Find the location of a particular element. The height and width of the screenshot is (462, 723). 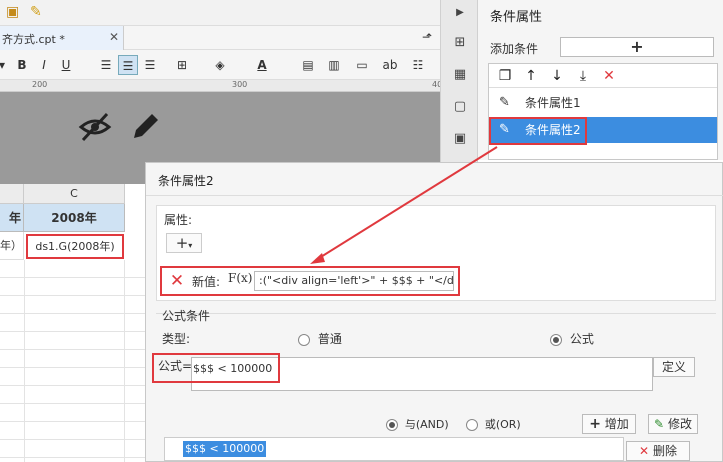

condition-list: ❐ ↑ ↓ ⤓ ✕ ✎ 条件属性1 ✎ 条件属性2 is located at coordinates (603, 111).